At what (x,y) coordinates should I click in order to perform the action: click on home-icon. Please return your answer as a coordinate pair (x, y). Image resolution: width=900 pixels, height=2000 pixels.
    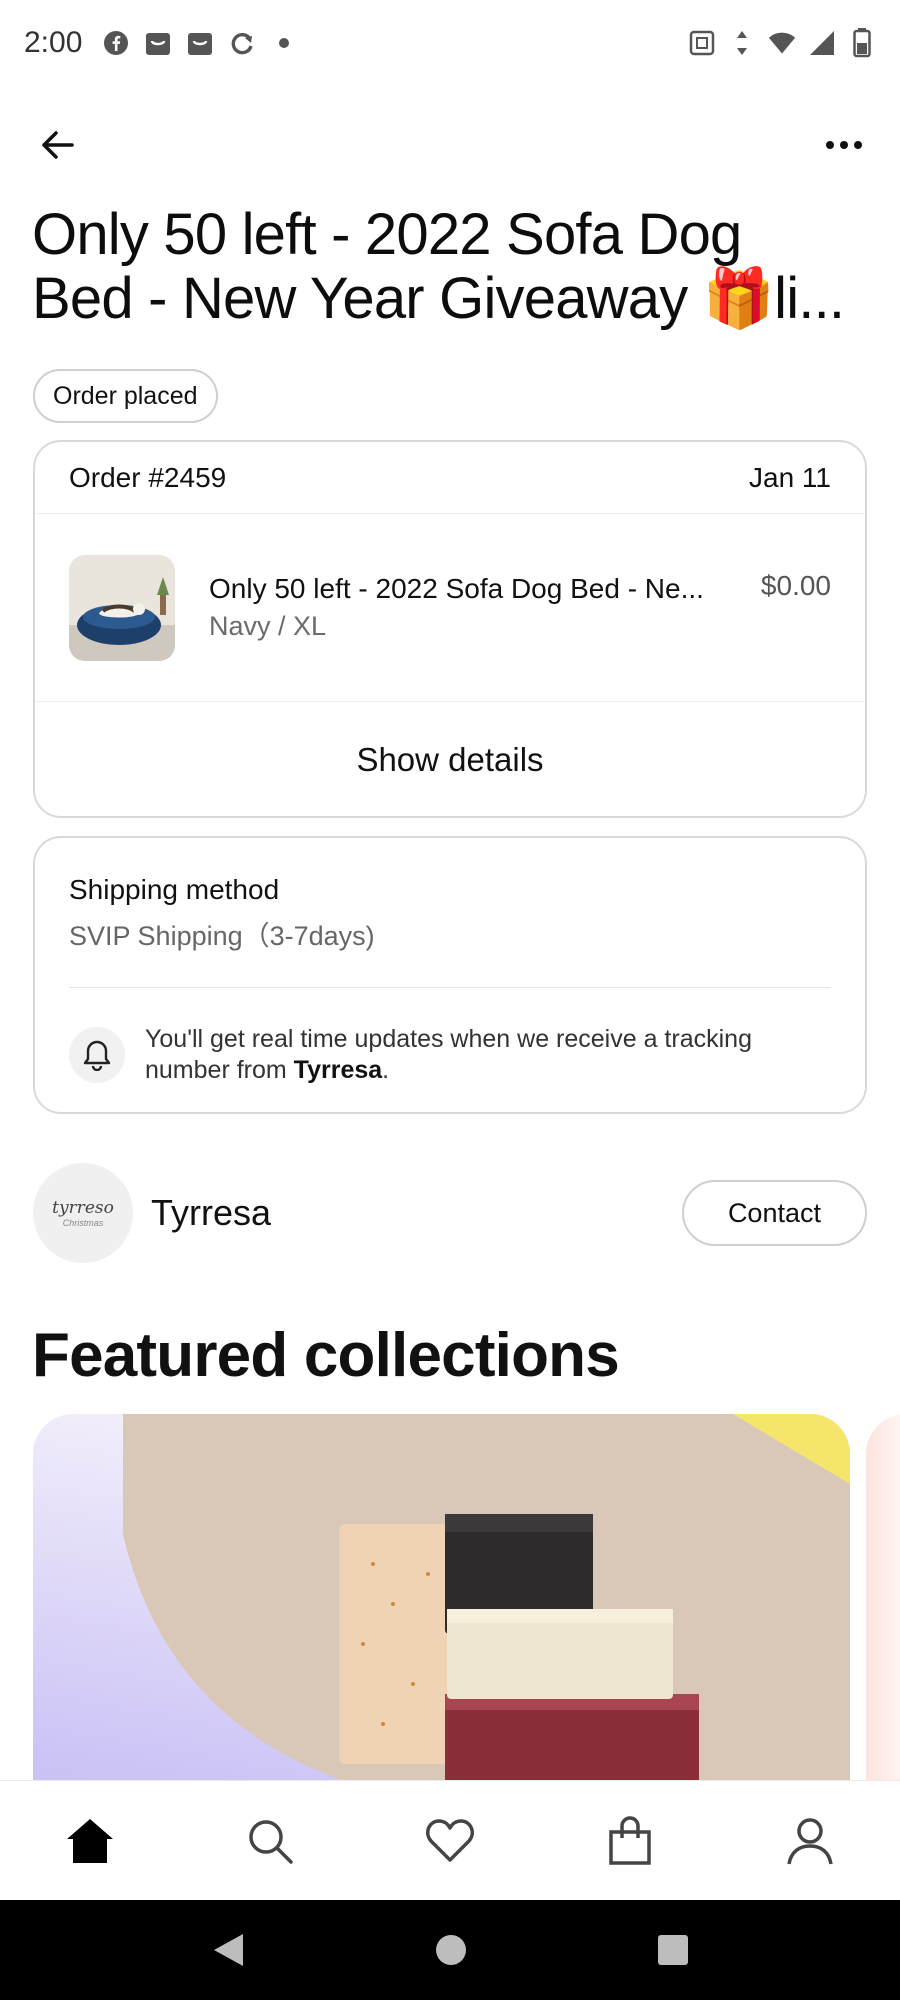
    Looking at the image, I should click on (90, 1840).